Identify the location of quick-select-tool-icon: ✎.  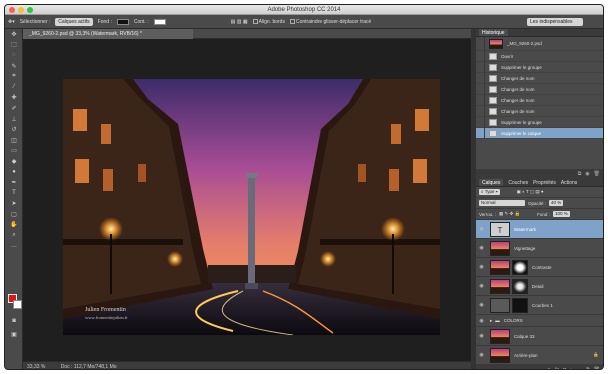
(14, 66).